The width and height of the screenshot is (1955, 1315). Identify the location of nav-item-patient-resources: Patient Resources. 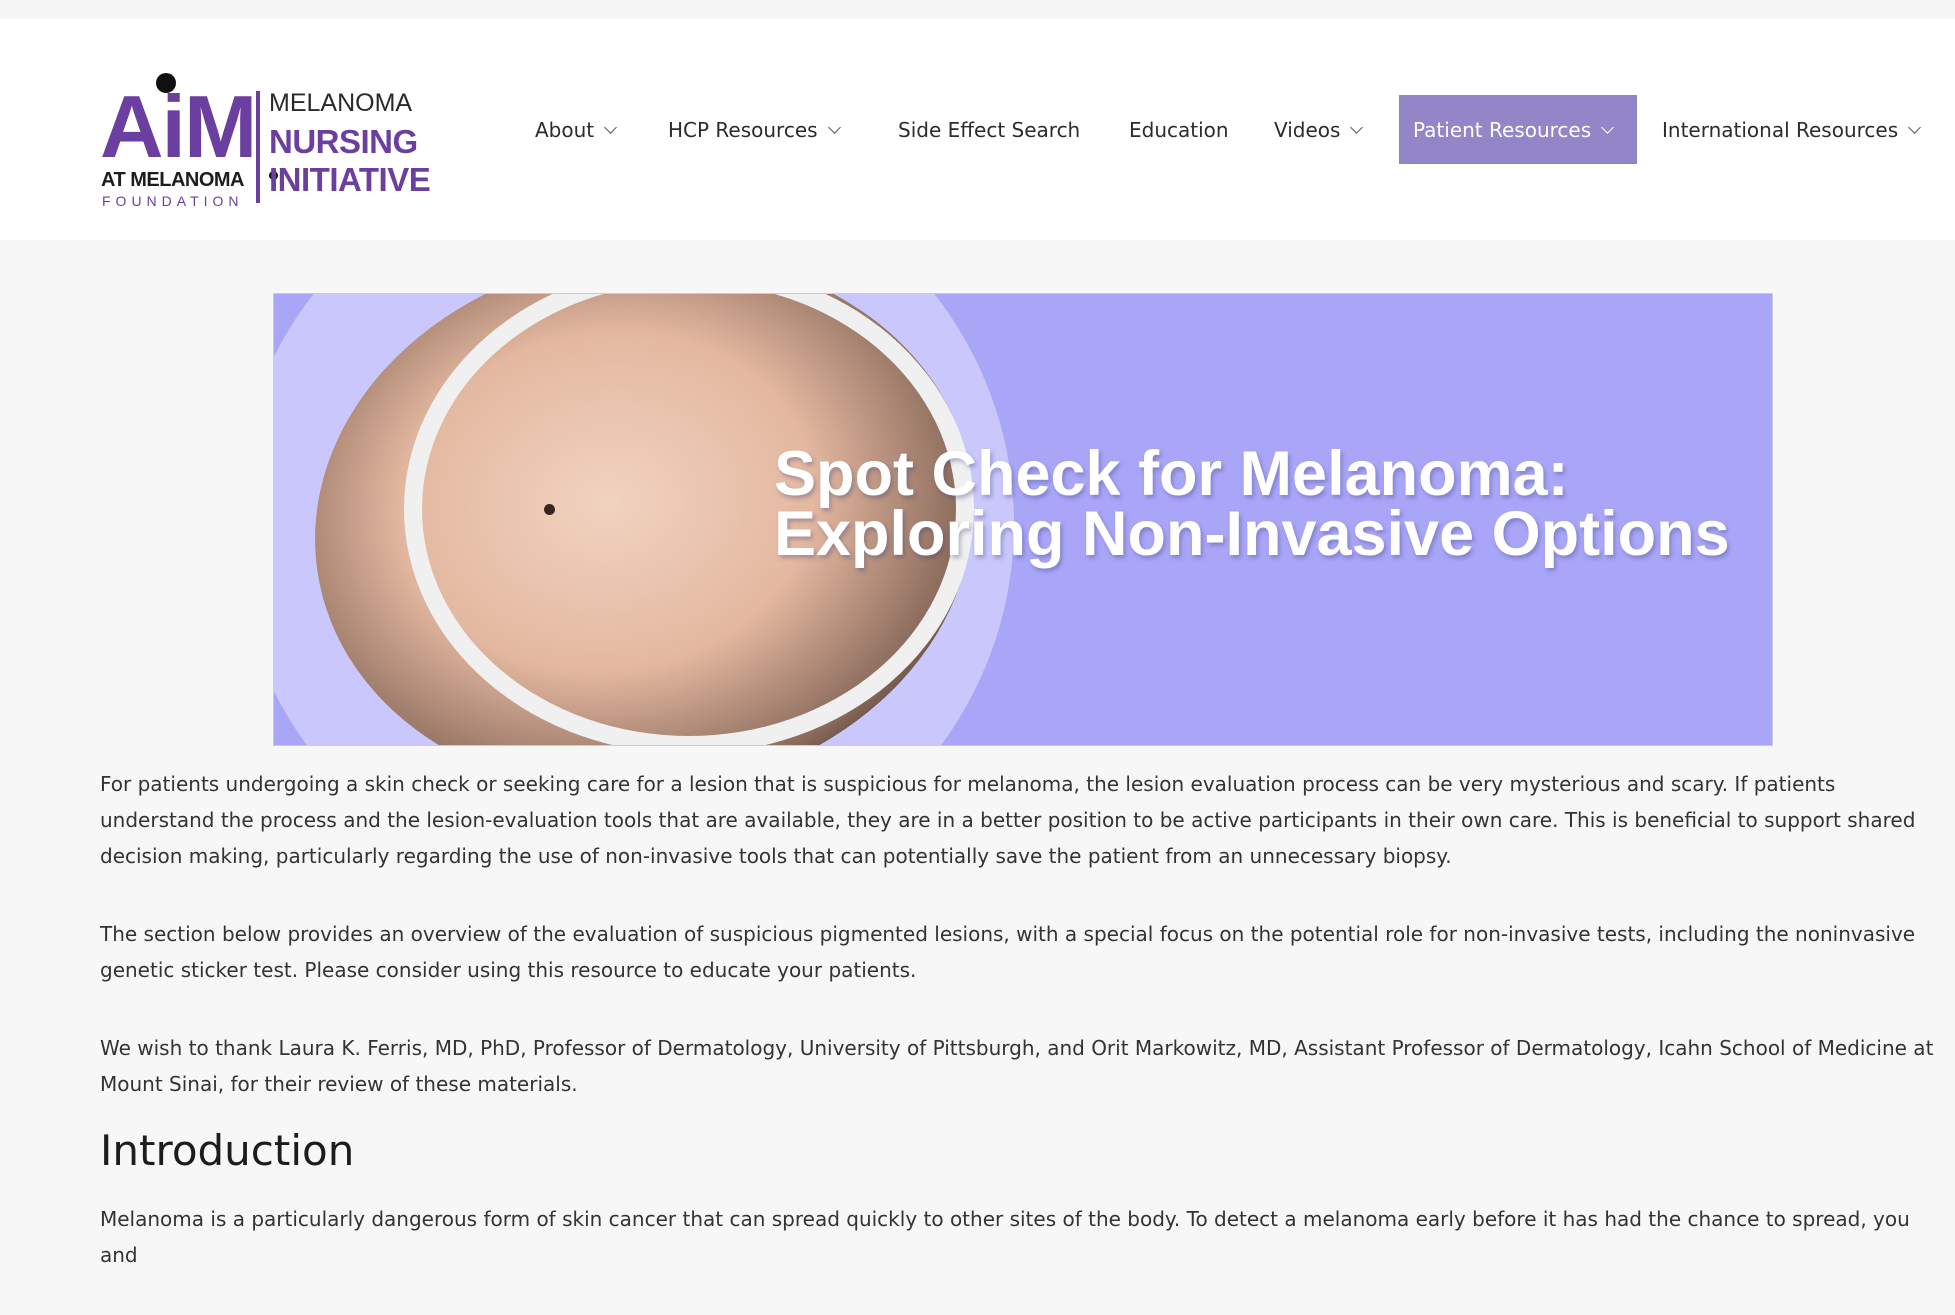
(1518, 129).